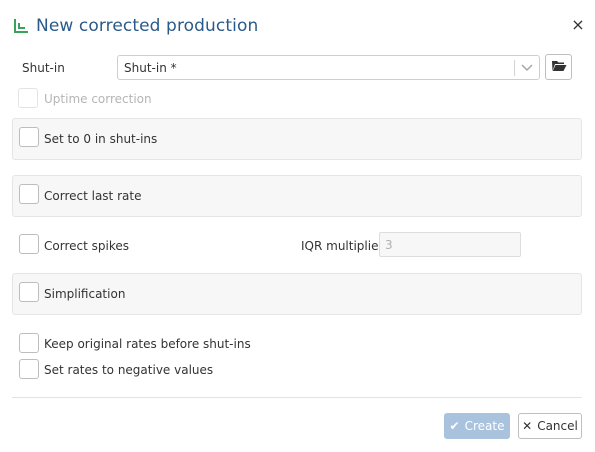  What do you see at coordinates (150, 68) in the screenshot?
I see `shut-in-select-value: Shut-in *` at bounding box center [150, 68].